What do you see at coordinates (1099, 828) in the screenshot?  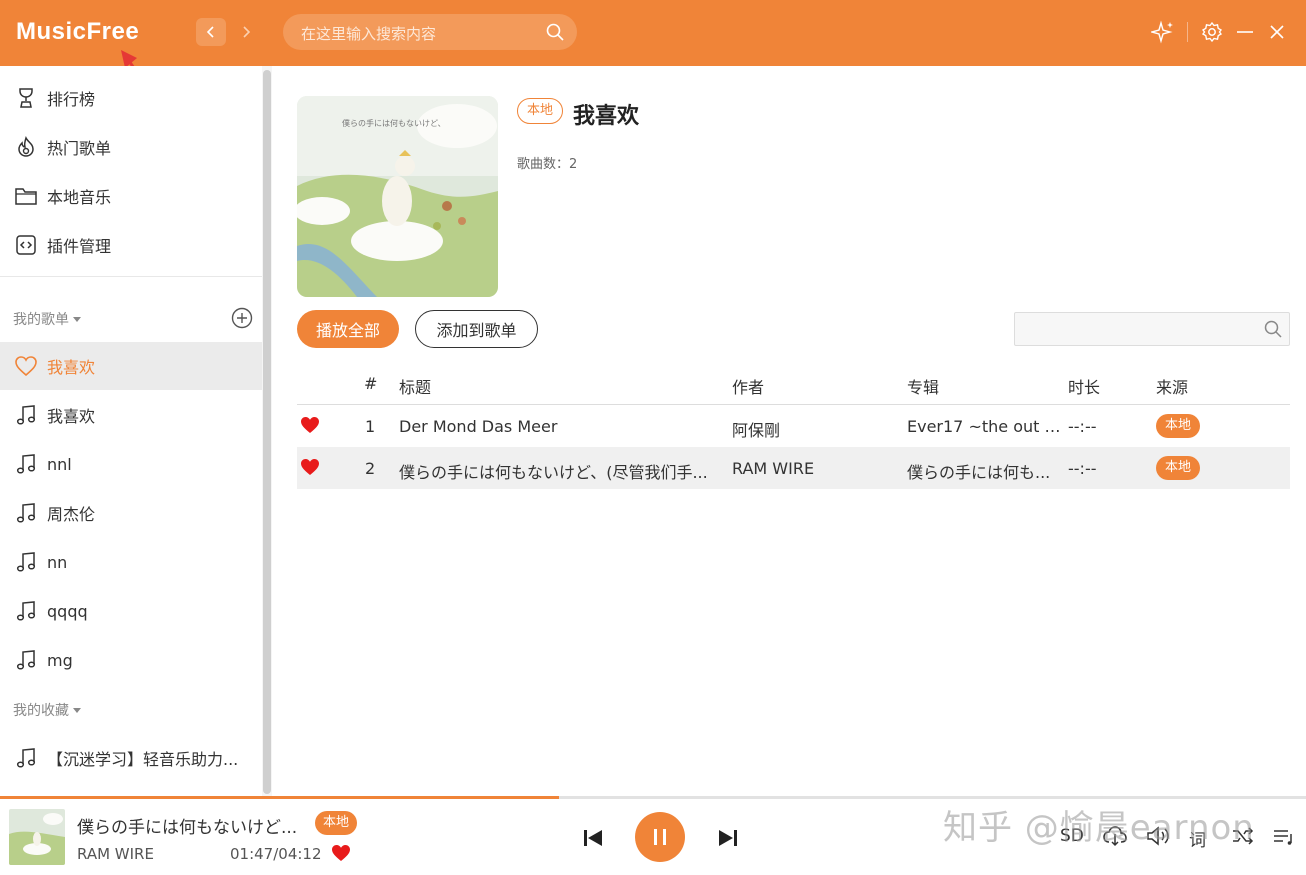 I see `watermark: 知乎 @愉晨earnon` at bounding box center [1099, 828].